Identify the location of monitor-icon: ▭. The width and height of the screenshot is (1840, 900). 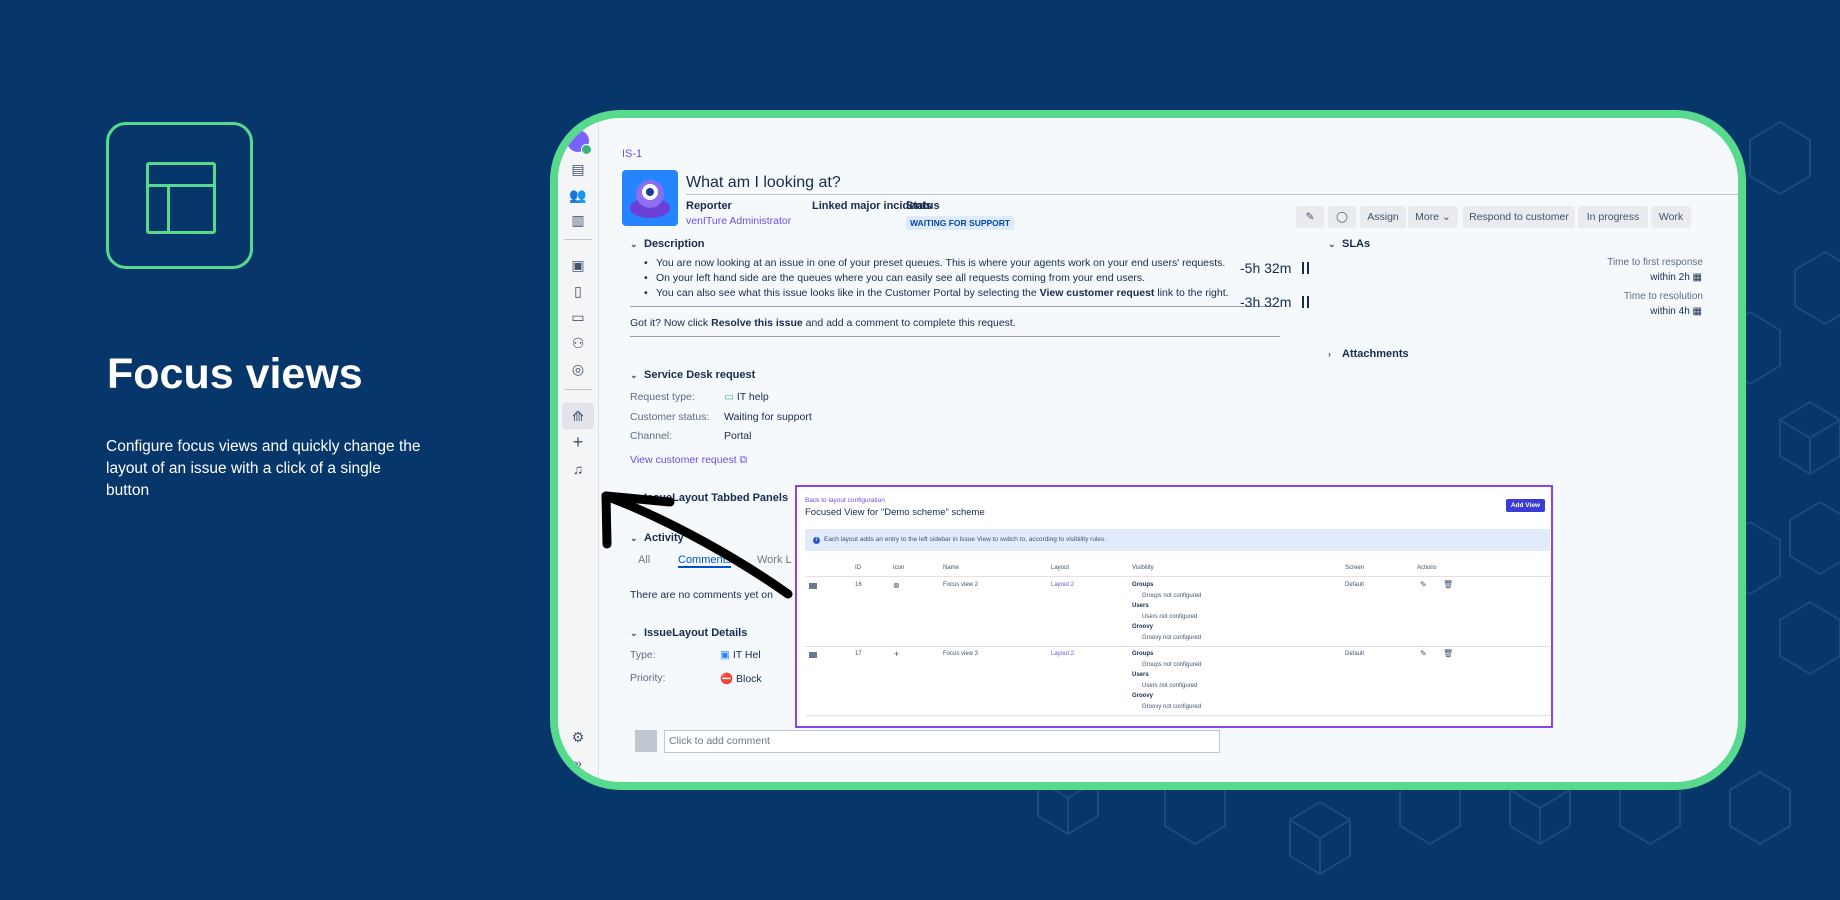
(578, 317).